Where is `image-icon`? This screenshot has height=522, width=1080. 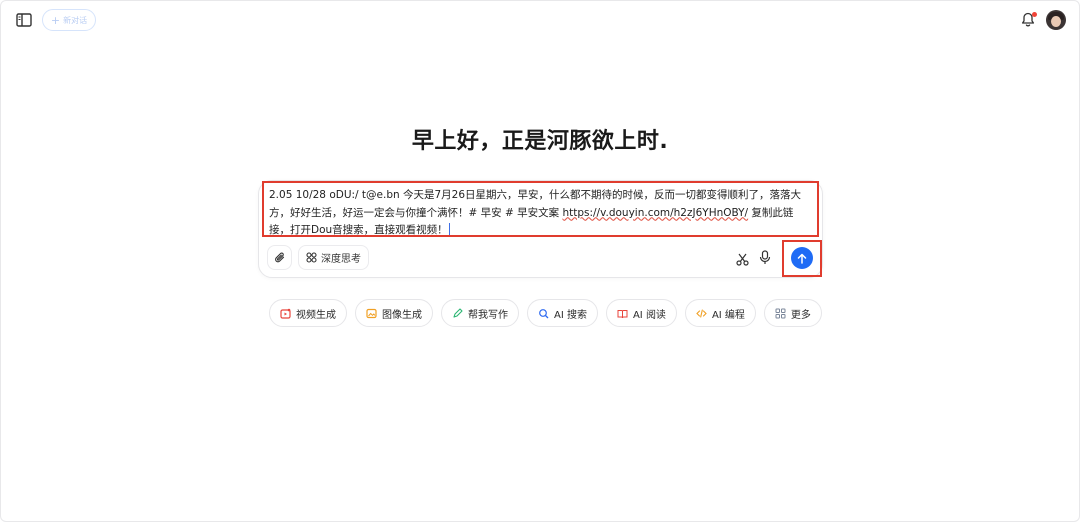 image-icon is located at coordinates (371, 313).